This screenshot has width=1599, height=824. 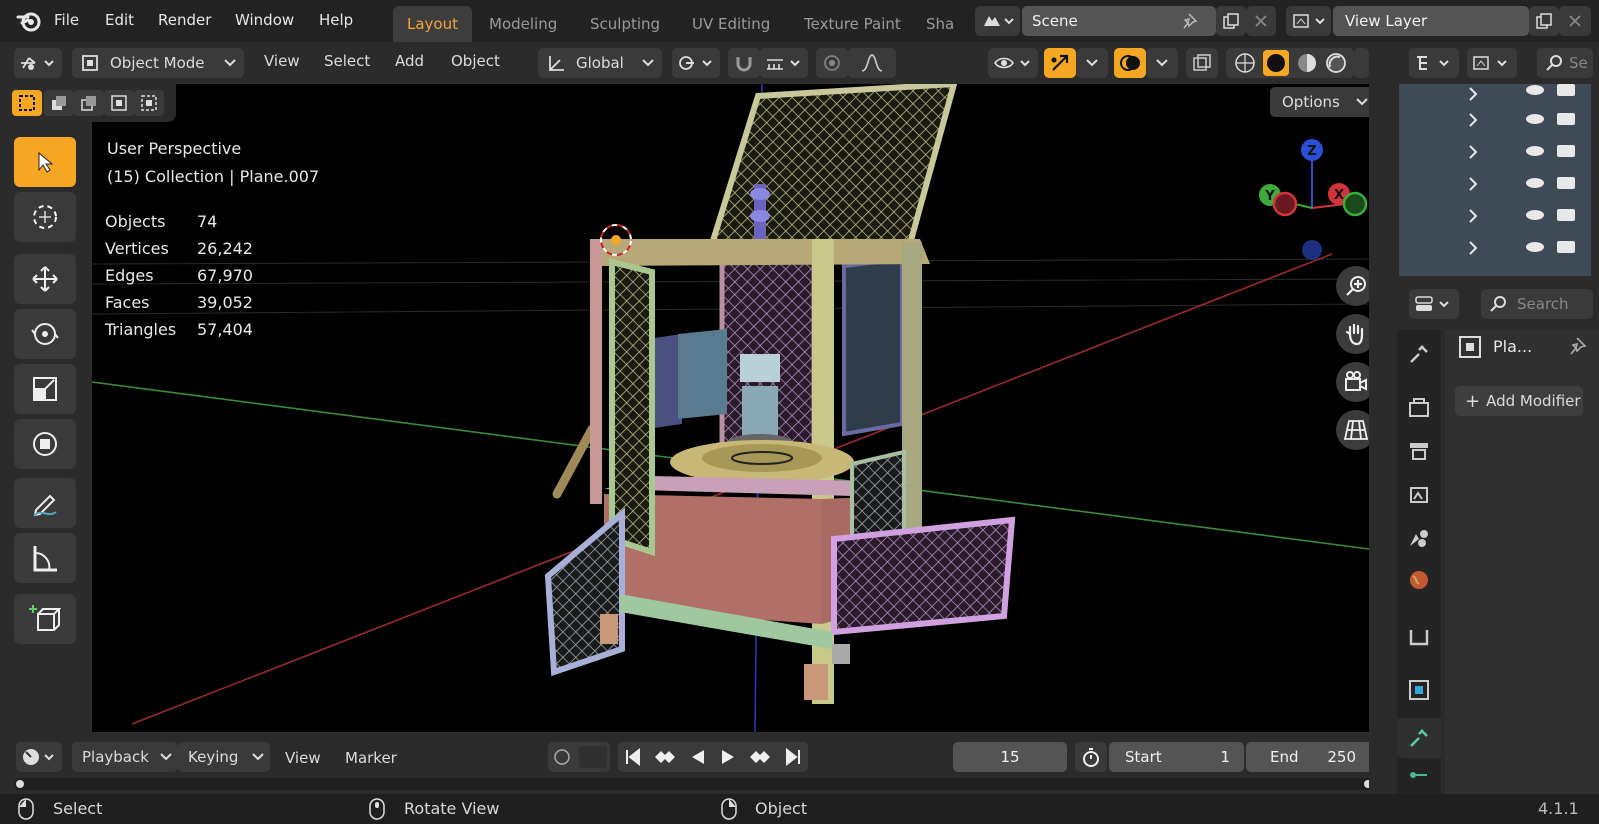 What do you see at coordinates (665, 757) in the screenshot?
I see `prev-keyframe-icon` at bounding box center [665, 757].